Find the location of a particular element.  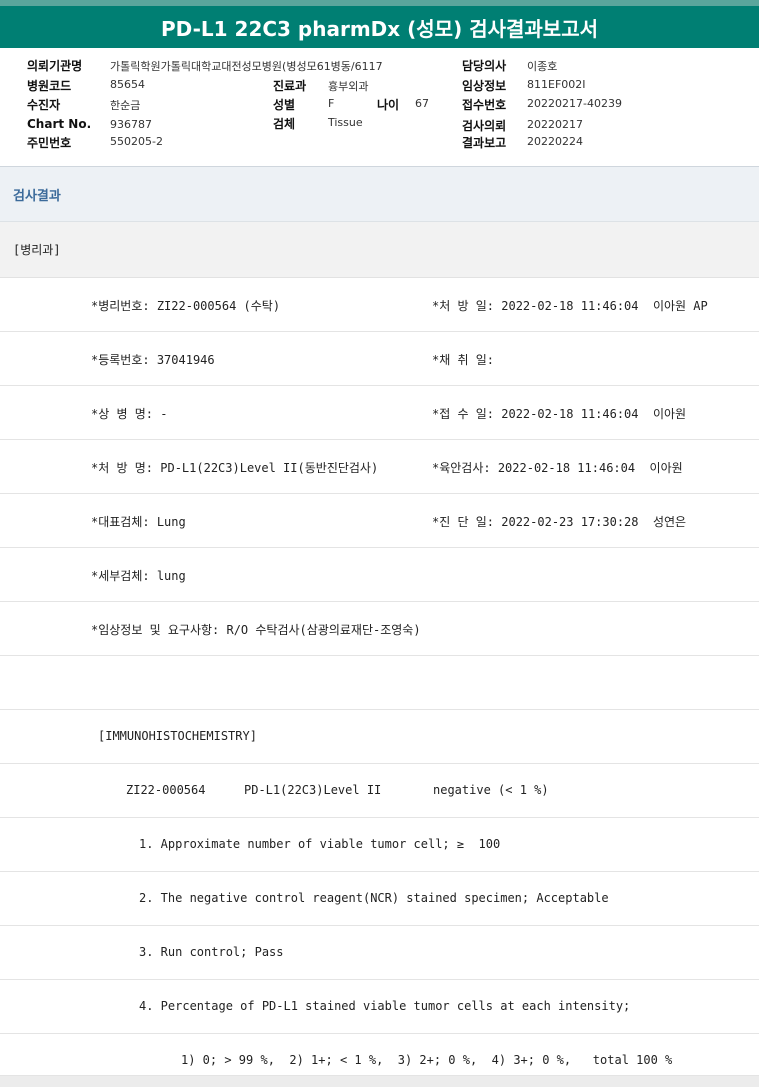

age-value: 67 is located at coordinates (422, 103).